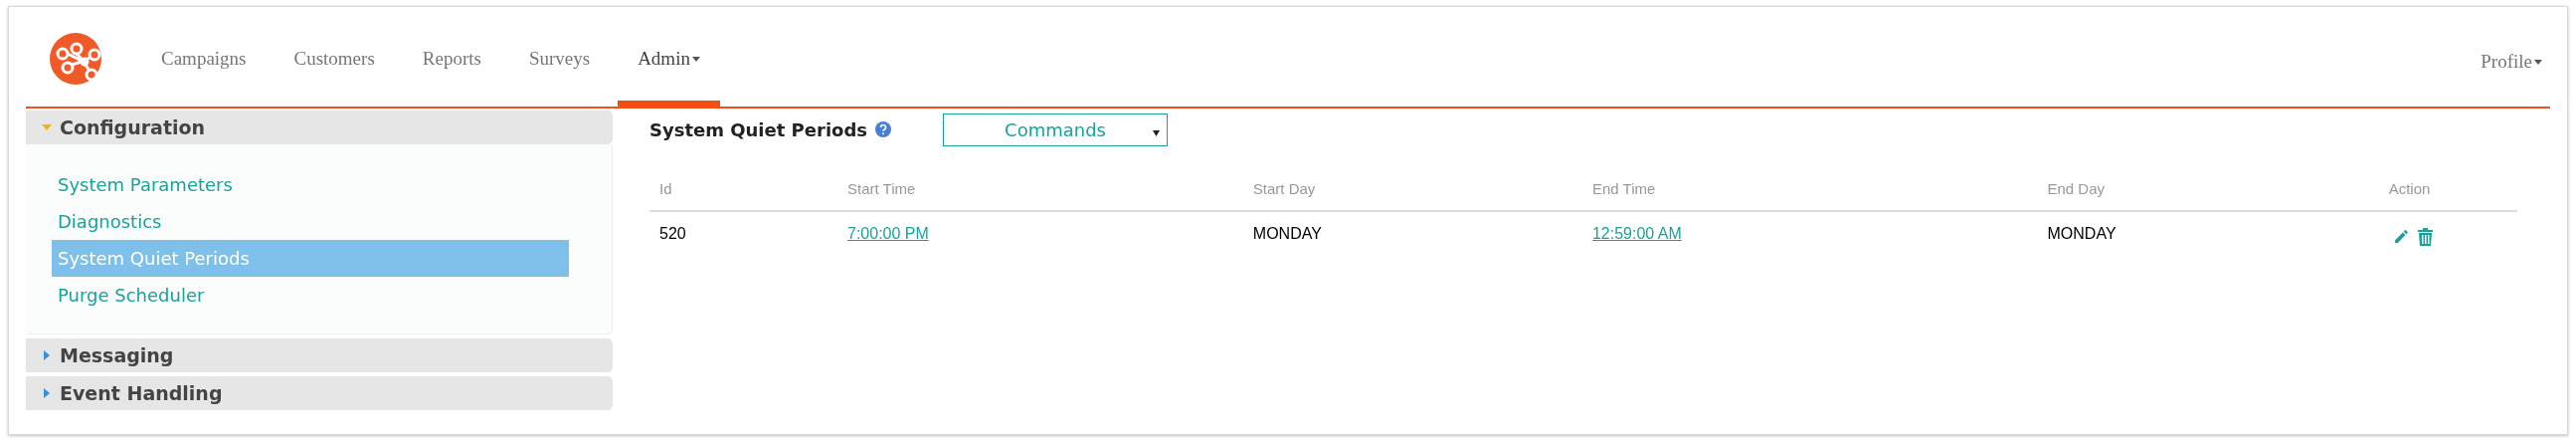  Describe the element at coordinates (881, 188) in the screenshot. I see `column-header: Start Time` at that location.